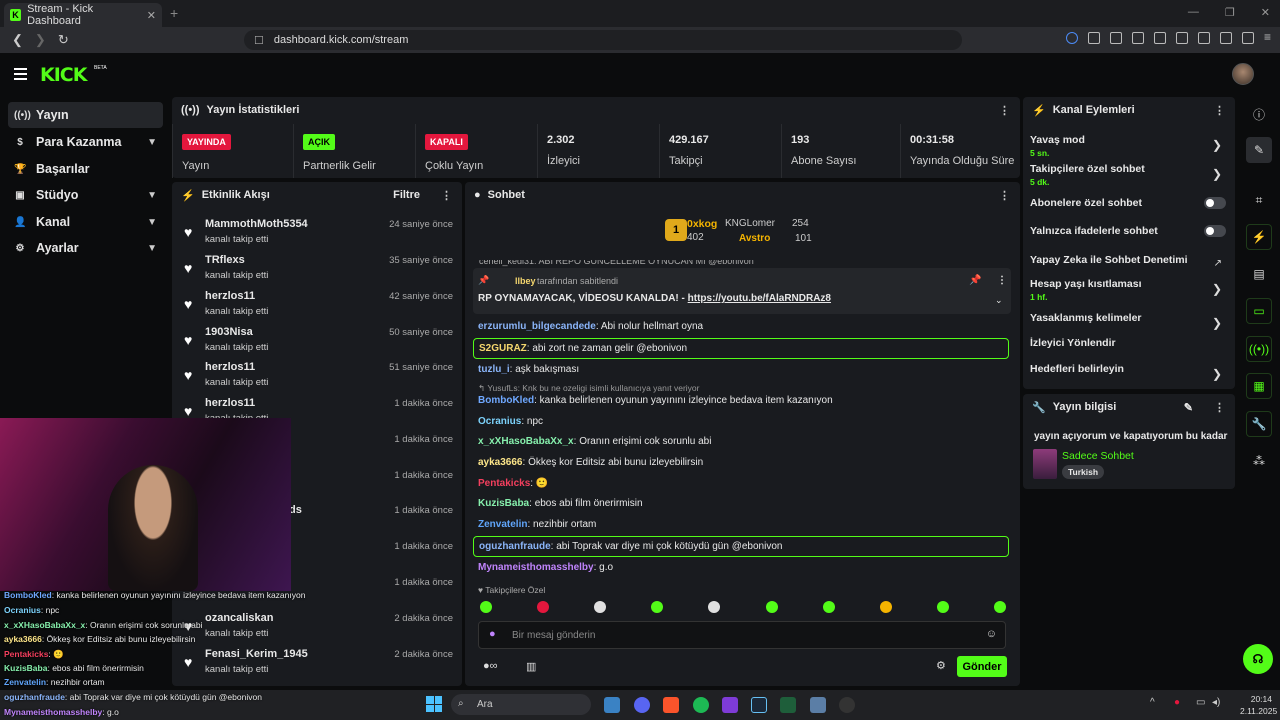 The width and height of the screenshot is (1280, 720). What do you see at coordinates (1129, 372) in the screenshot?
I see `action-set-goals: Hedefleri belirleyin ❯` at bounding box center [1129, 372].